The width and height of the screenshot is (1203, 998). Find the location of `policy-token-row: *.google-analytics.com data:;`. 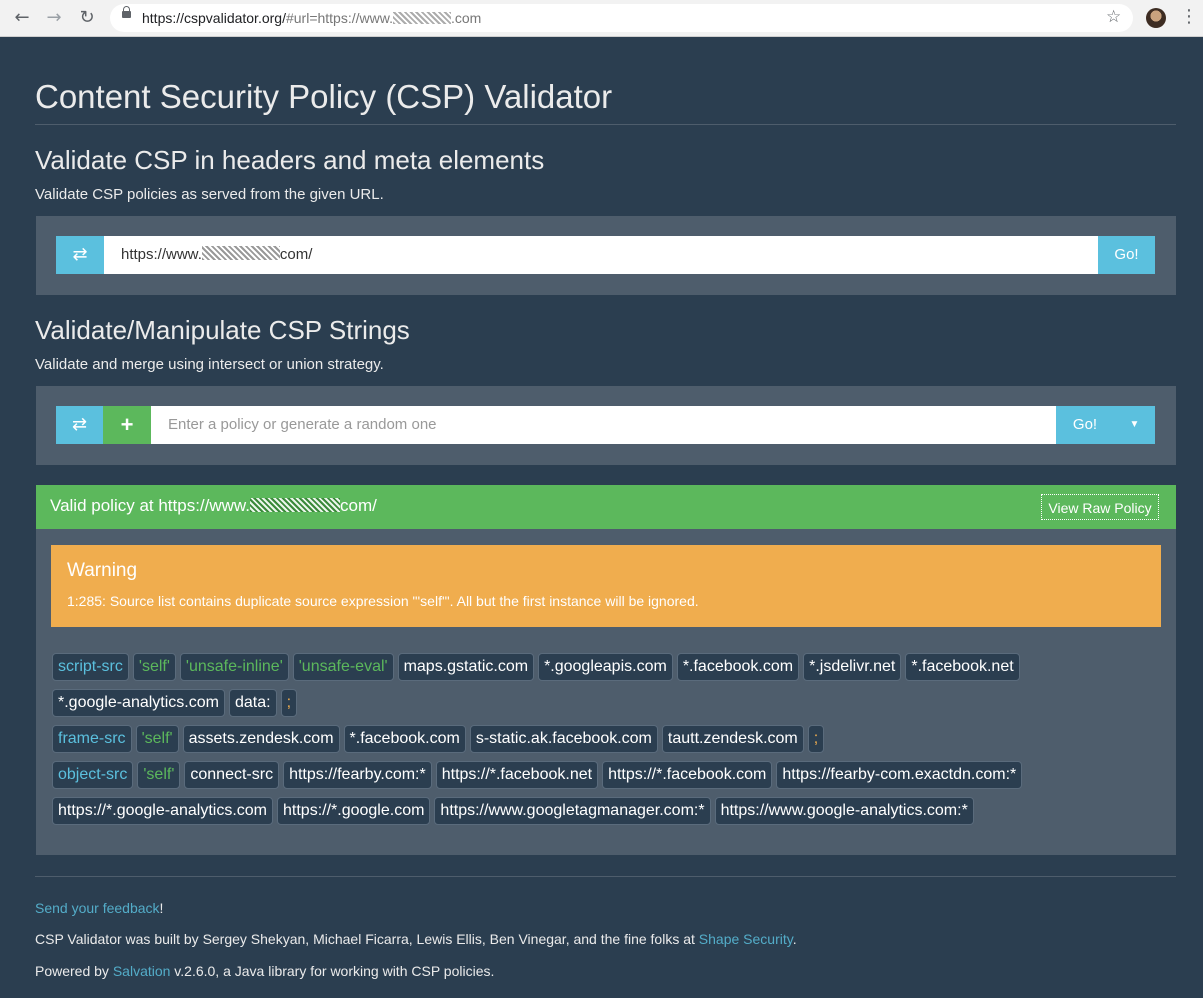

policy-token-row: *.google-analytics.com data:; is located at coordinates (176, 703).